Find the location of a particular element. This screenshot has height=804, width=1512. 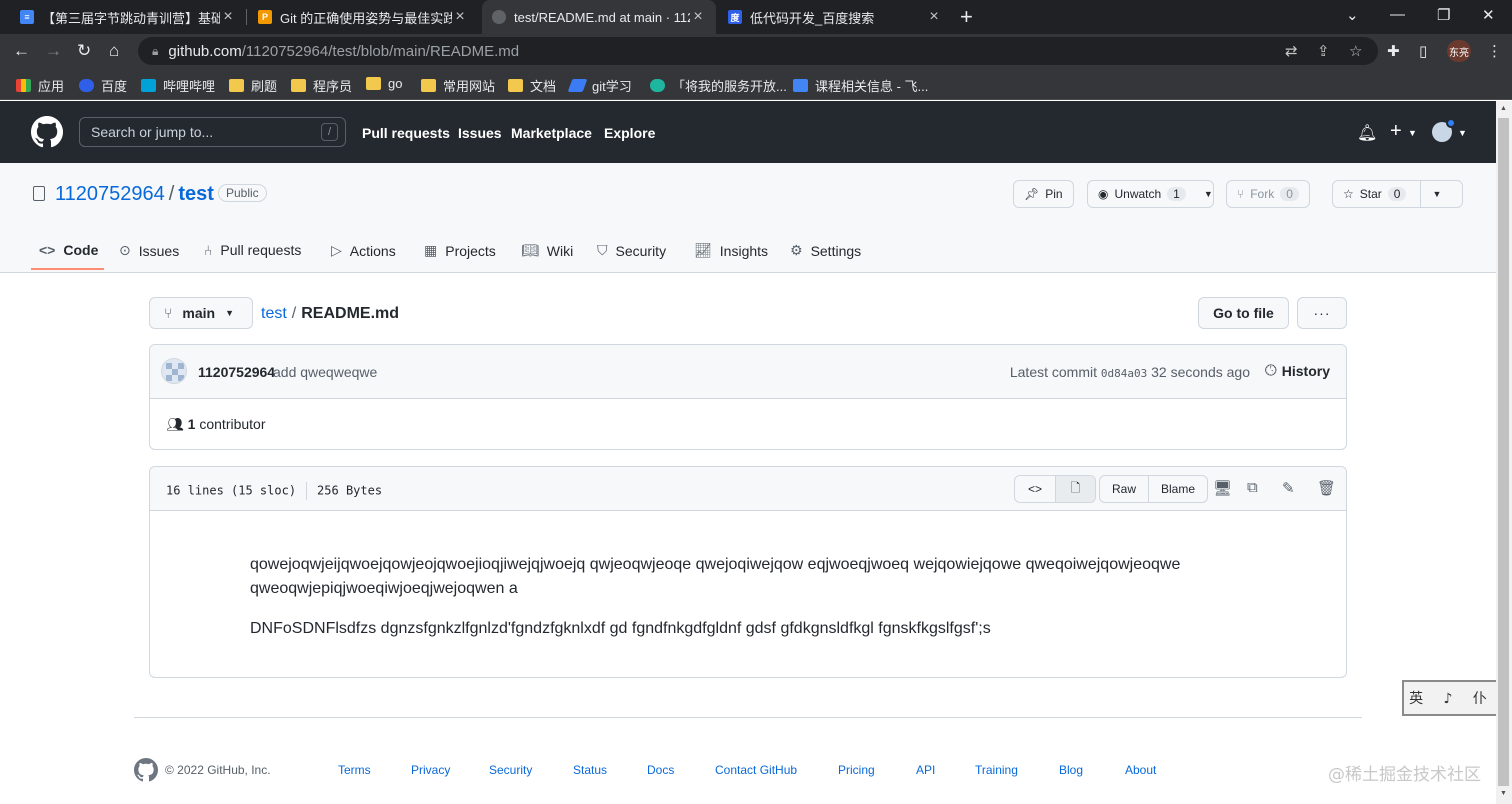

home-icon: ⌂ is located at coordinates (114, 51).